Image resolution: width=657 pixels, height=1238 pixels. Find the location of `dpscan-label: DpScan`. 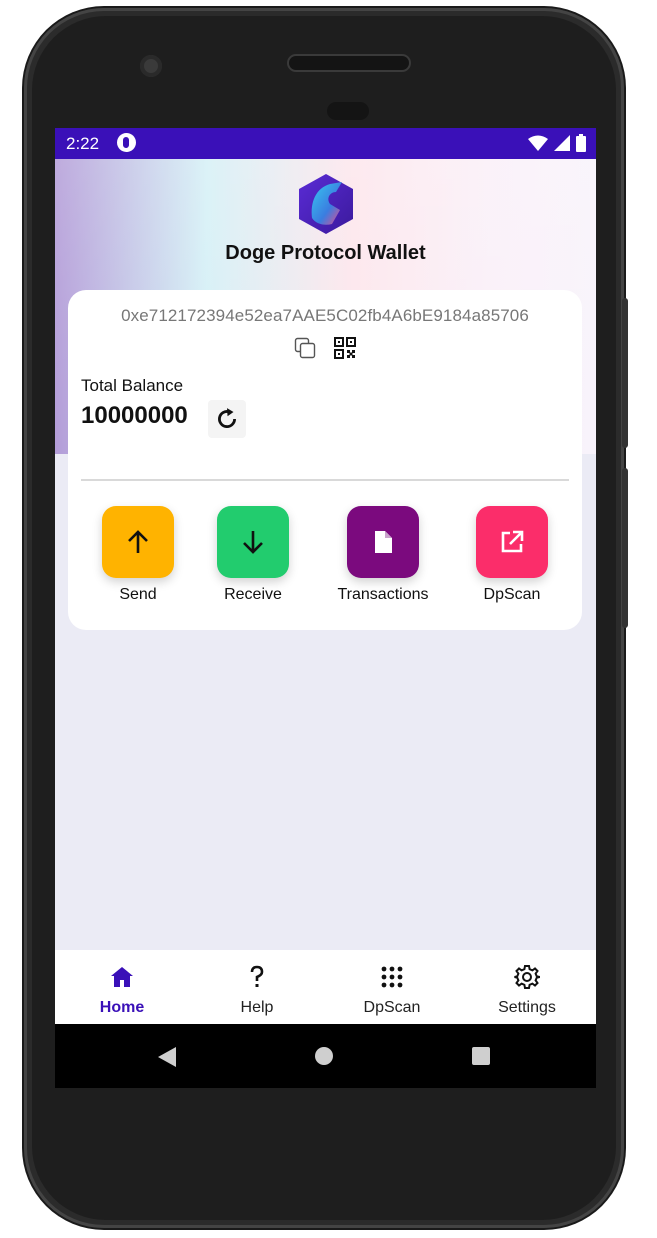

dpscan-label: DpScan is located at coordinates (512, 594).